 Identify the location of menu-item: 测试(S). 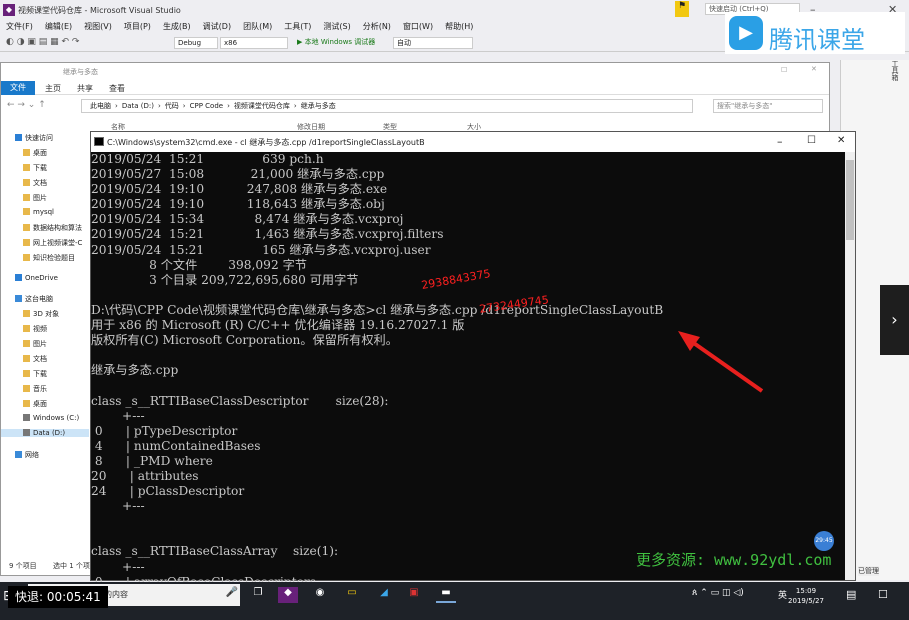
(336, 27).